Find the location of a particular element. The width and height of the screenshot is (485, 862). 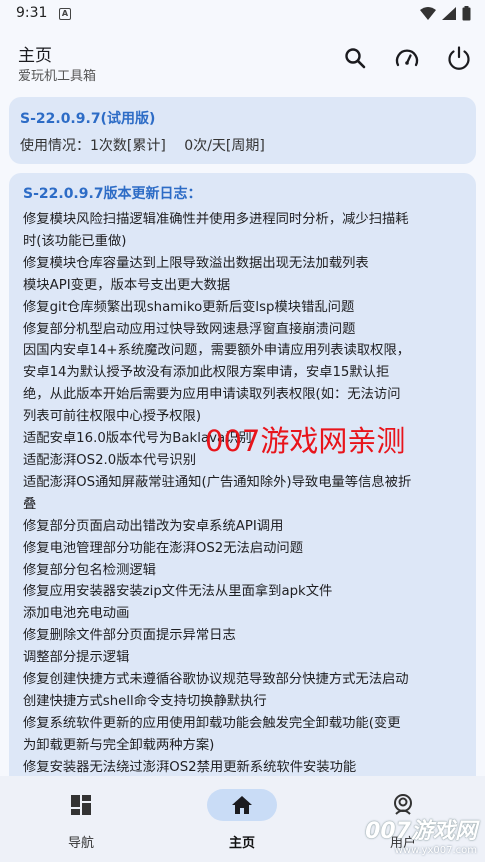

changelog-line: 时(该功能已重做) is located at coordinates (75, 241).